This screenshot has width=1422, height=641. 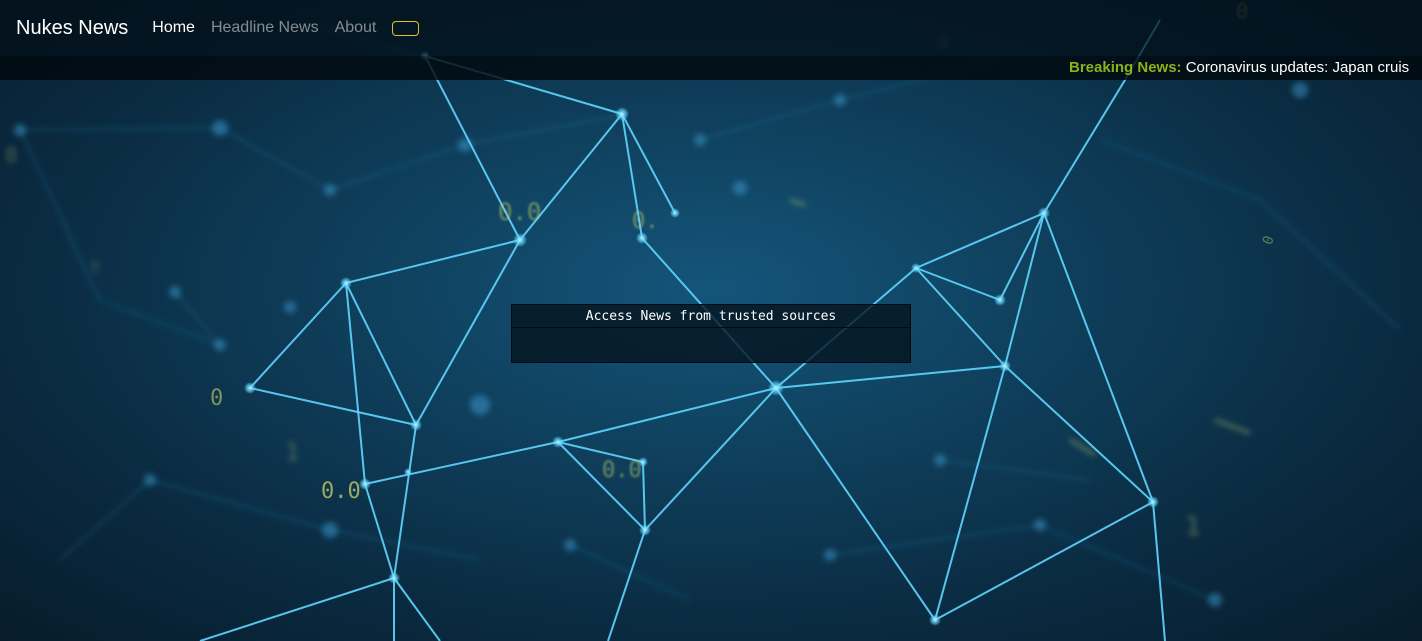 What do you see at coordinates (645, 221) in the screenshot?
I see `bg-digit: 0.` at bounding box center [645, 221].